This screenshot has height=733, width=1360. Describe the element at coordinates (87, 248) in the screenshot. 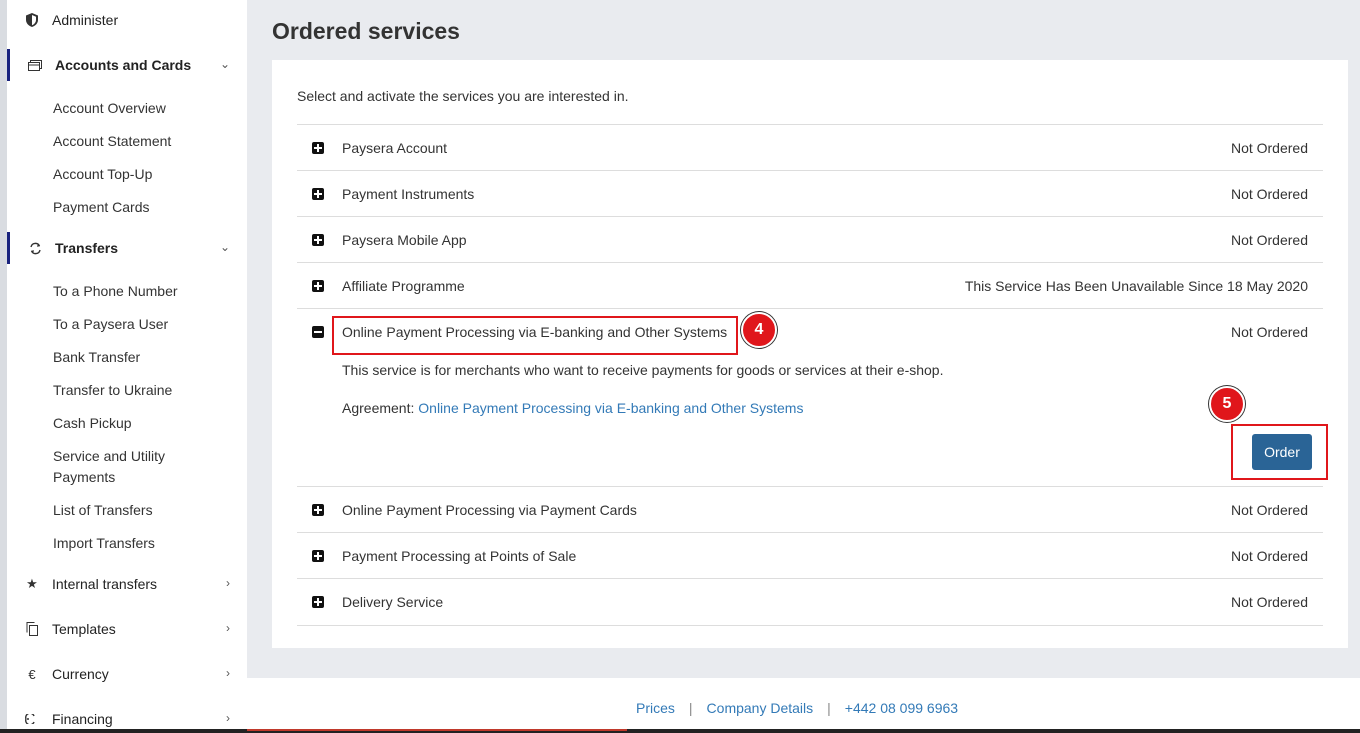

I see `sidebar-item-label: Transfers` at that location.